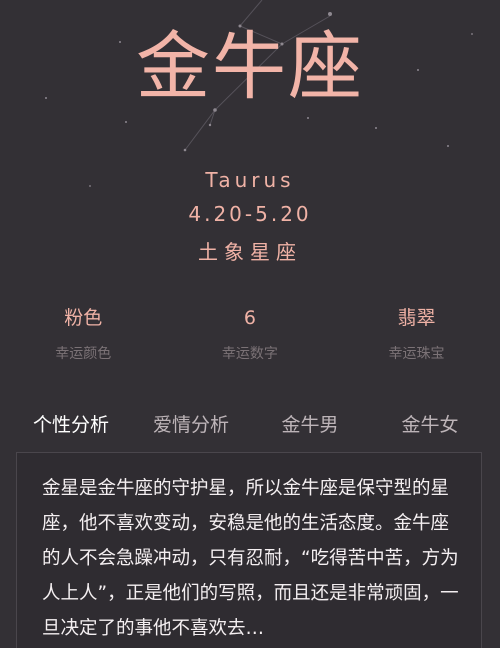  Describe the element at coordinates (250, 180) in the screenshot. I see `zodiac-english-name: Taurus` at that location.